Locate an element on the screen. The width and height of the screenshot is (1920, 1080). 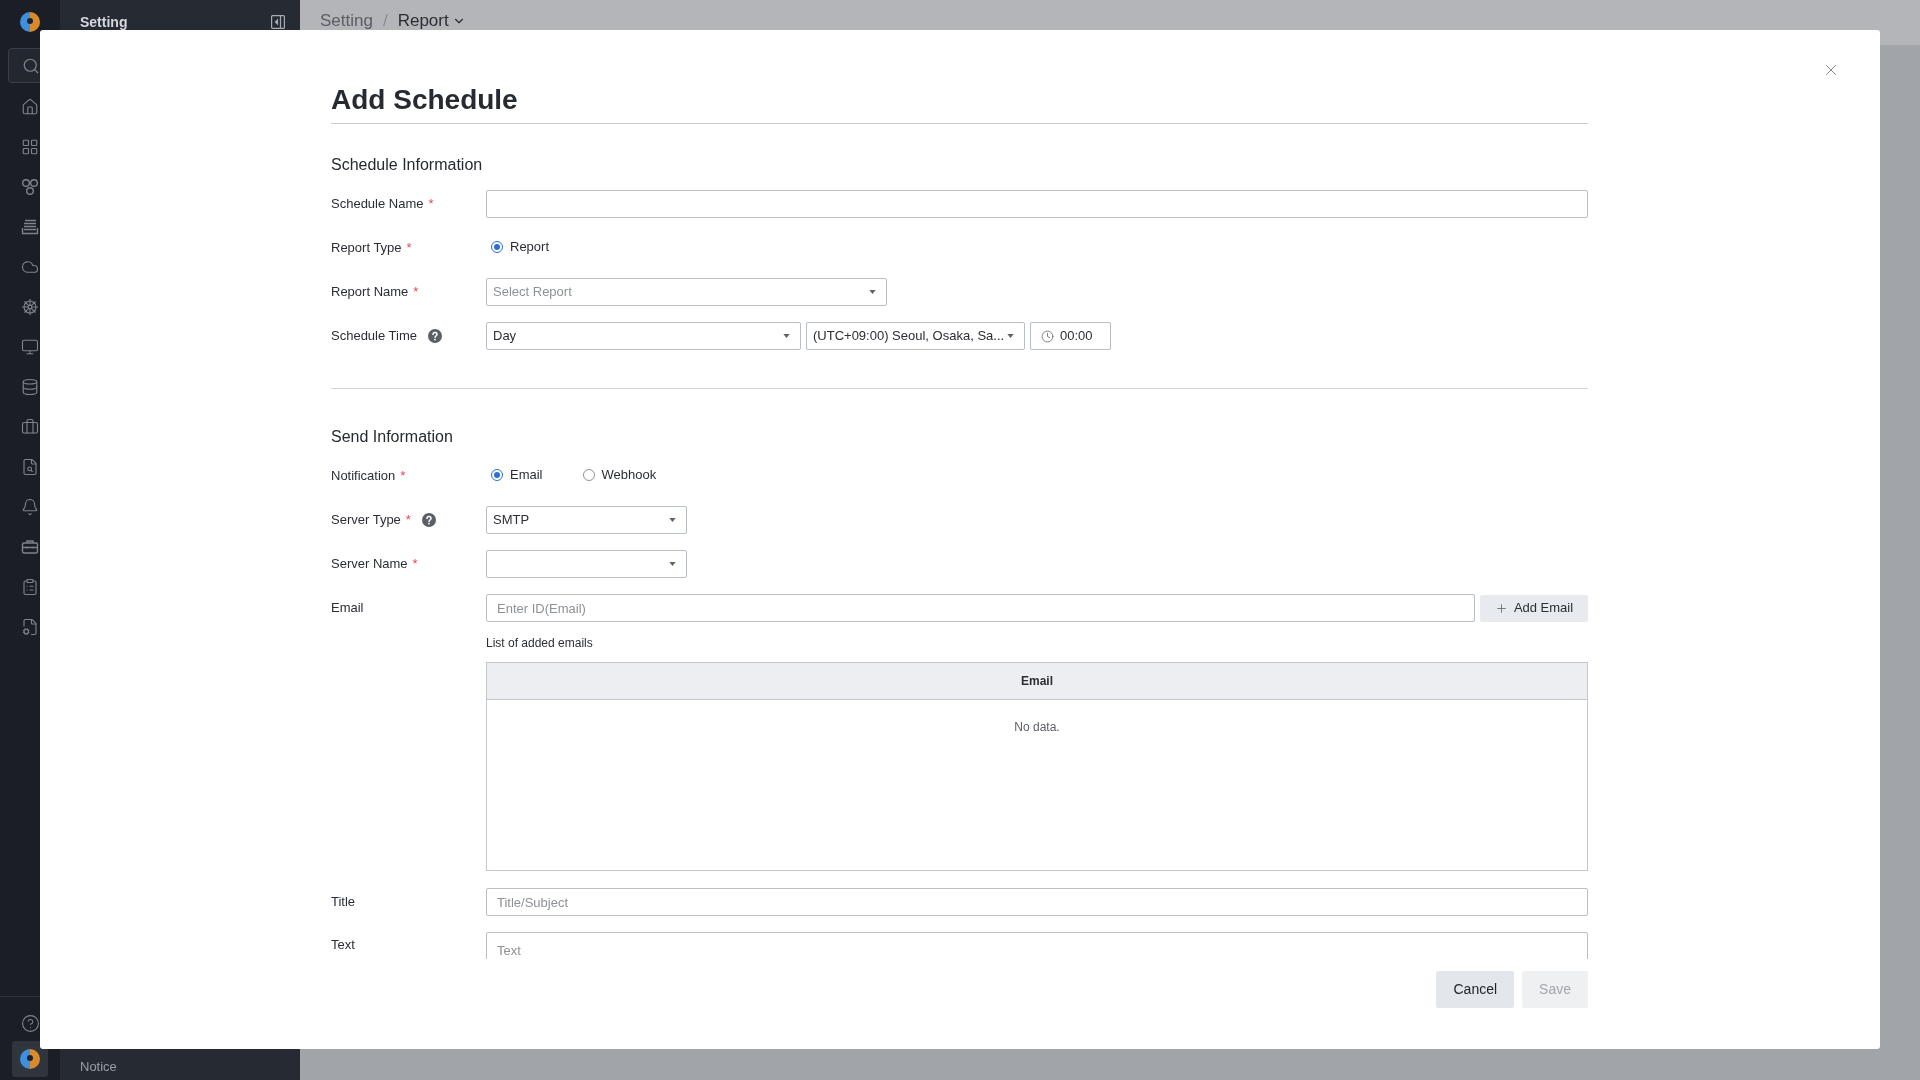
select-field: SMTP is located at coordinates (586, 520).